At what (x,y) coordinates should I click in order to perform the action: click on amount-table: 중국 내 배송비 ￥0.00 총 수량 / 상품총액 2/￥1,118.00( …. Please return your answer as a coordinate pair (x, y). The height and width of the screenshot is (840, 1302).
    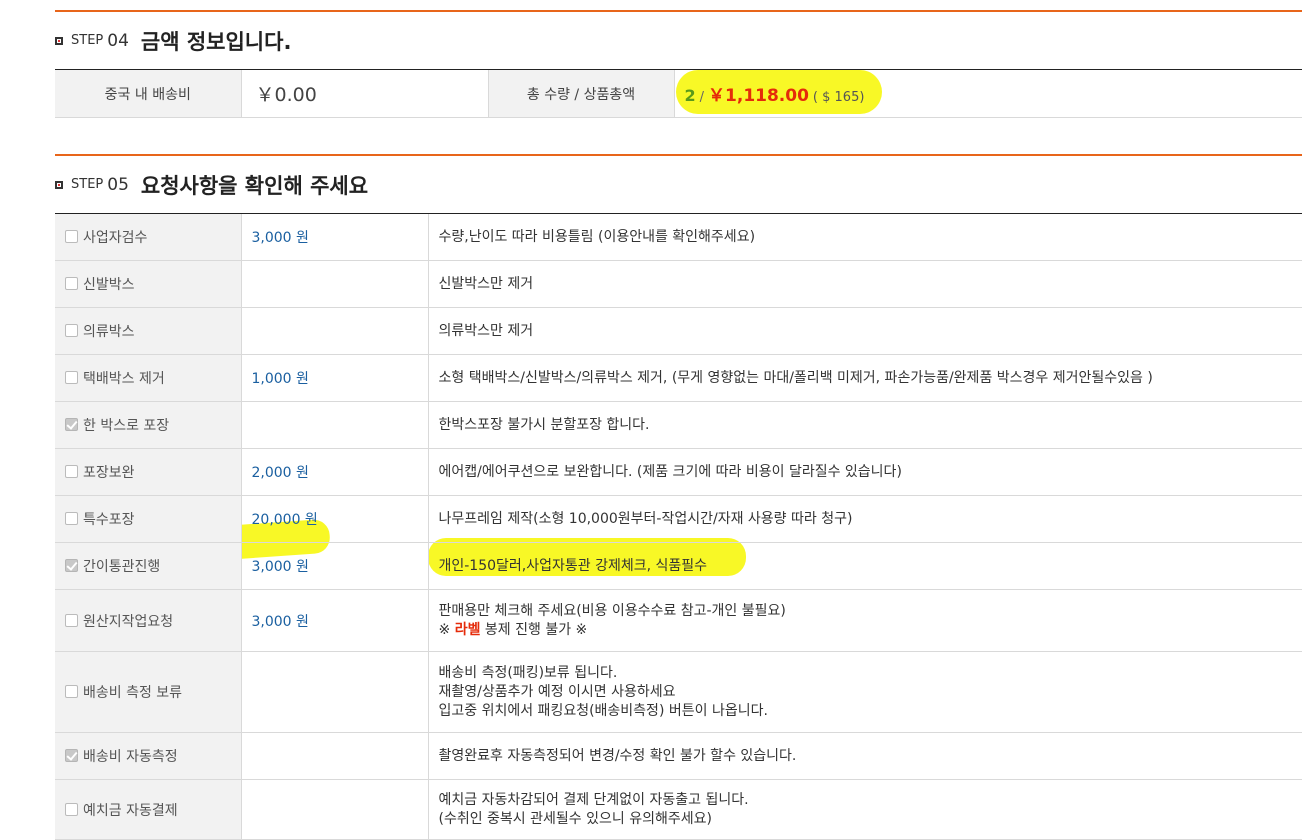
    Looking at the image, I should click on (678, 94).